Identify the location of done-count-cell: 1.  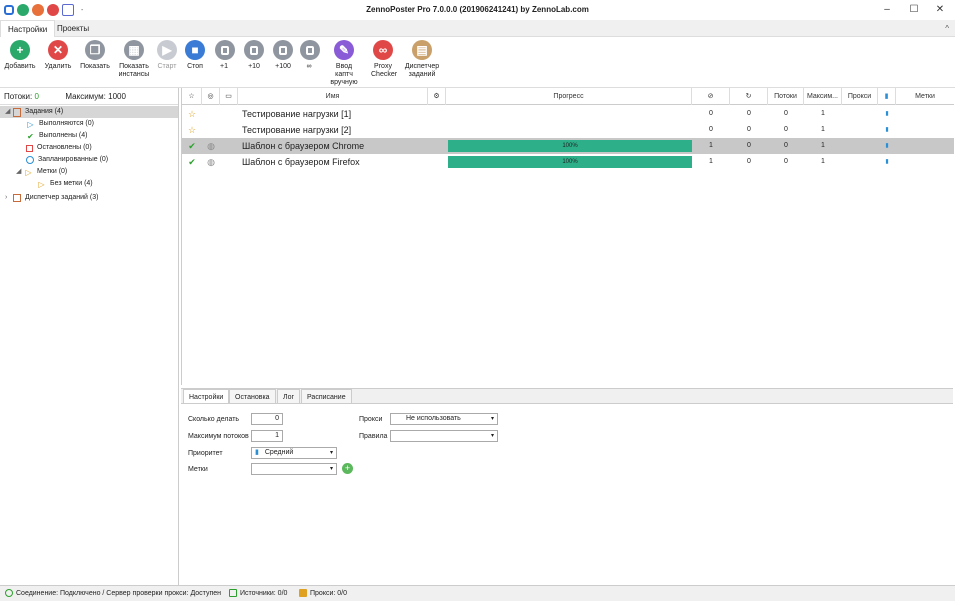
(711, 145).